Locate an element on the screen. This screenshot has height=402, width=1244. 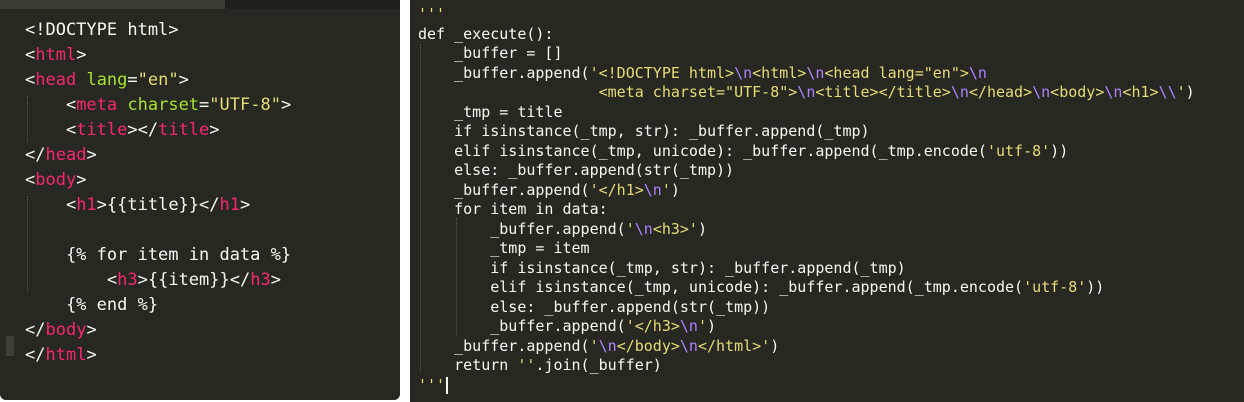
code-line: </body> is located at coordinates (158, 330).